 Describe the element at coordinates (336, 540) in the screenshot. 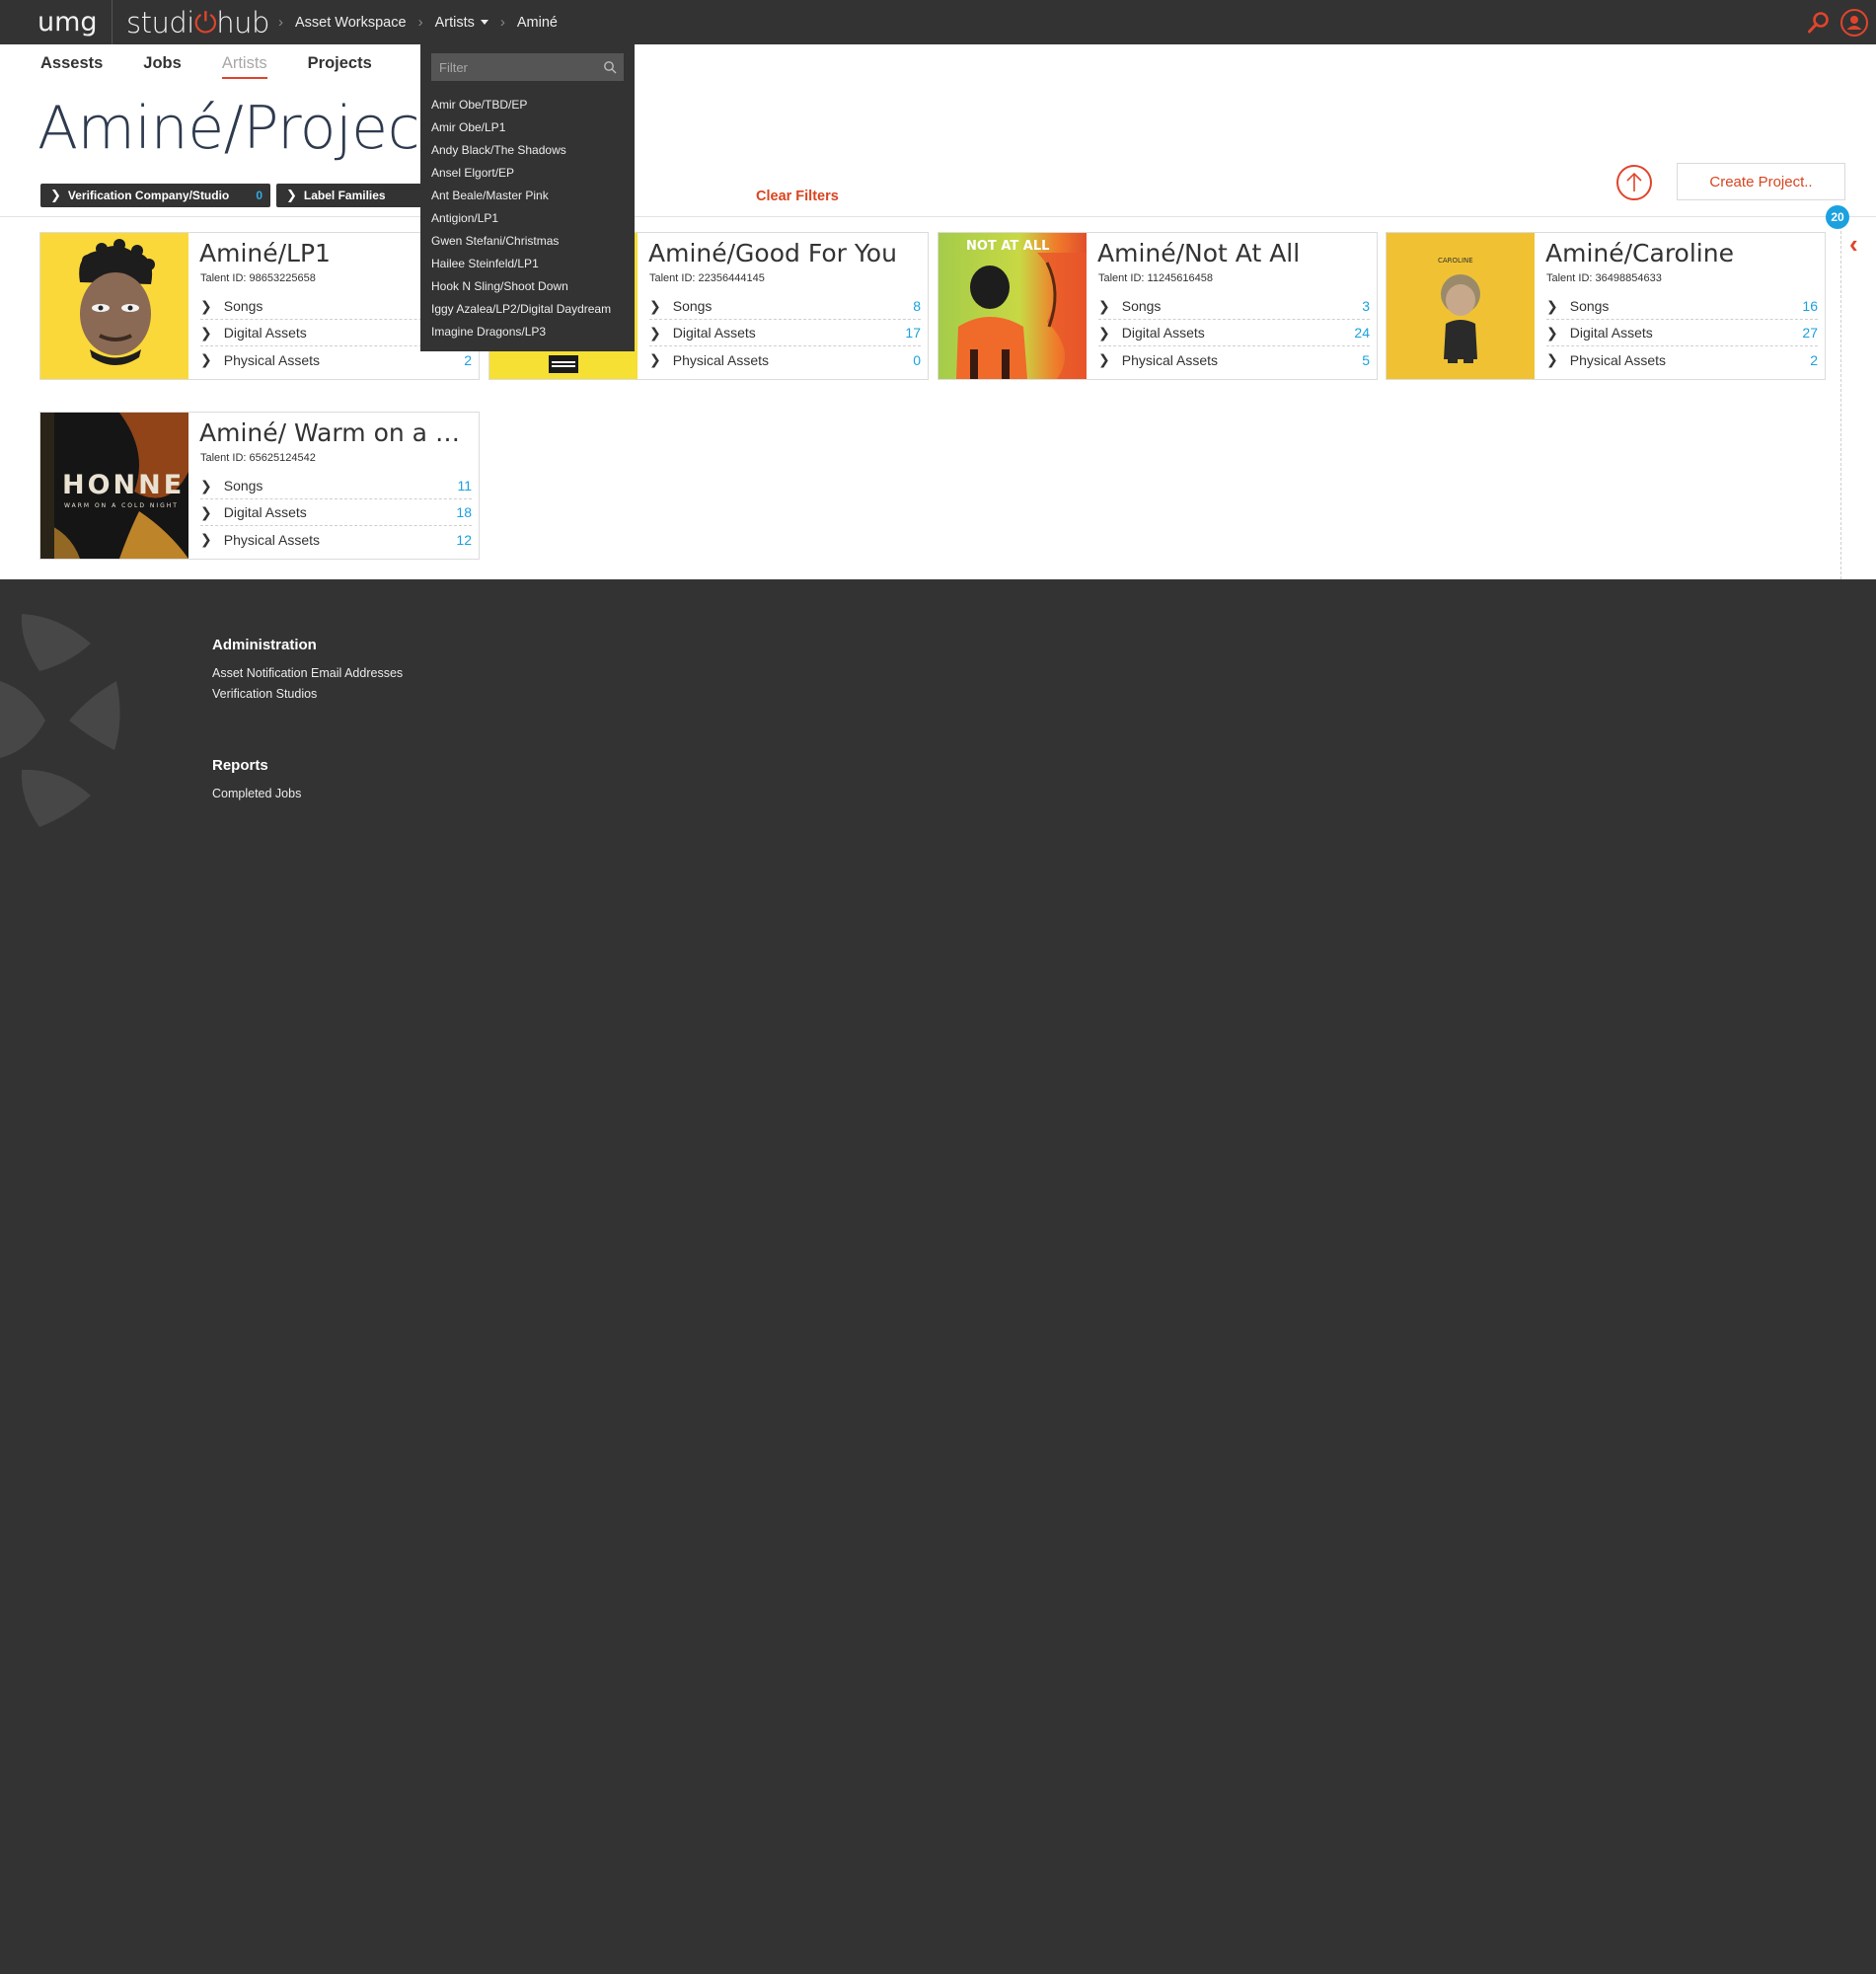

I see `physical-assets-row: ❯ Physical Assets 12` at that location.